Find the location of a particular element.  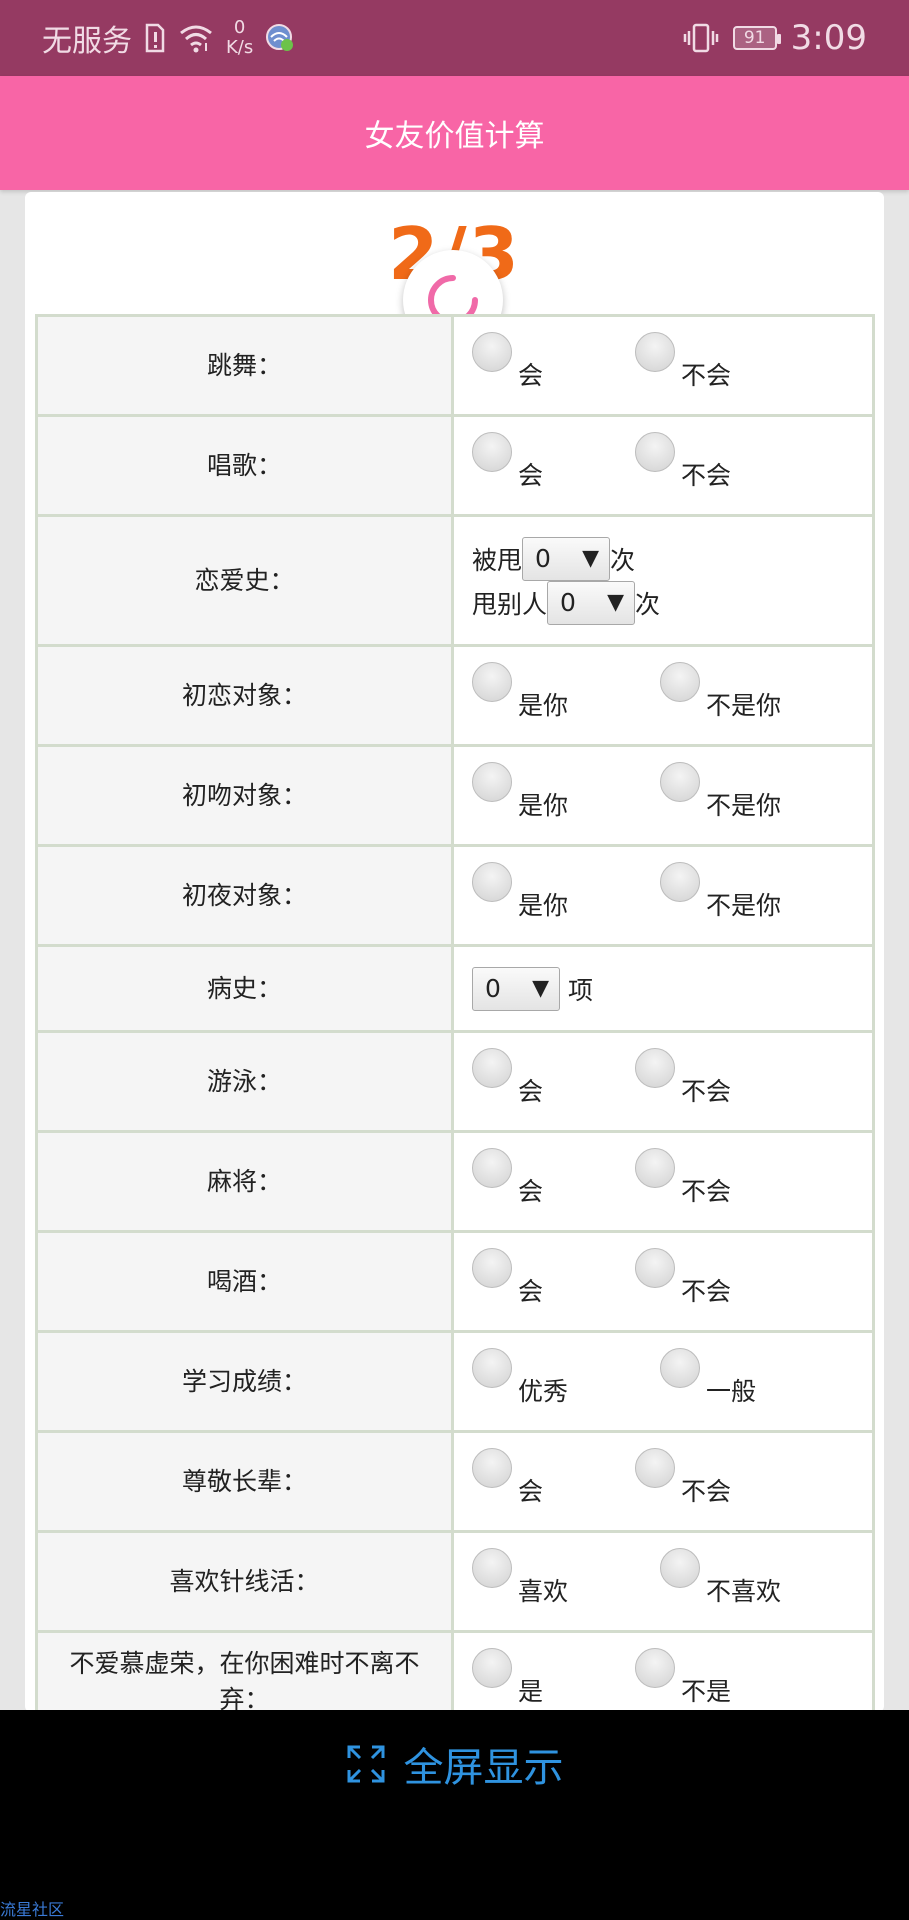

wifi-icon is located at coordinates (196, 38).